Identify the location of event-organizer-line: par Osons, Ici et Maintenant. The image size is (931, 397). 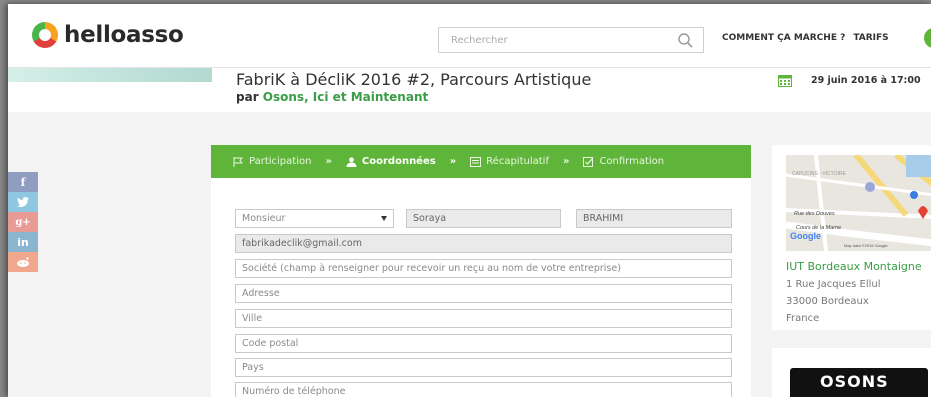
(332, 97).